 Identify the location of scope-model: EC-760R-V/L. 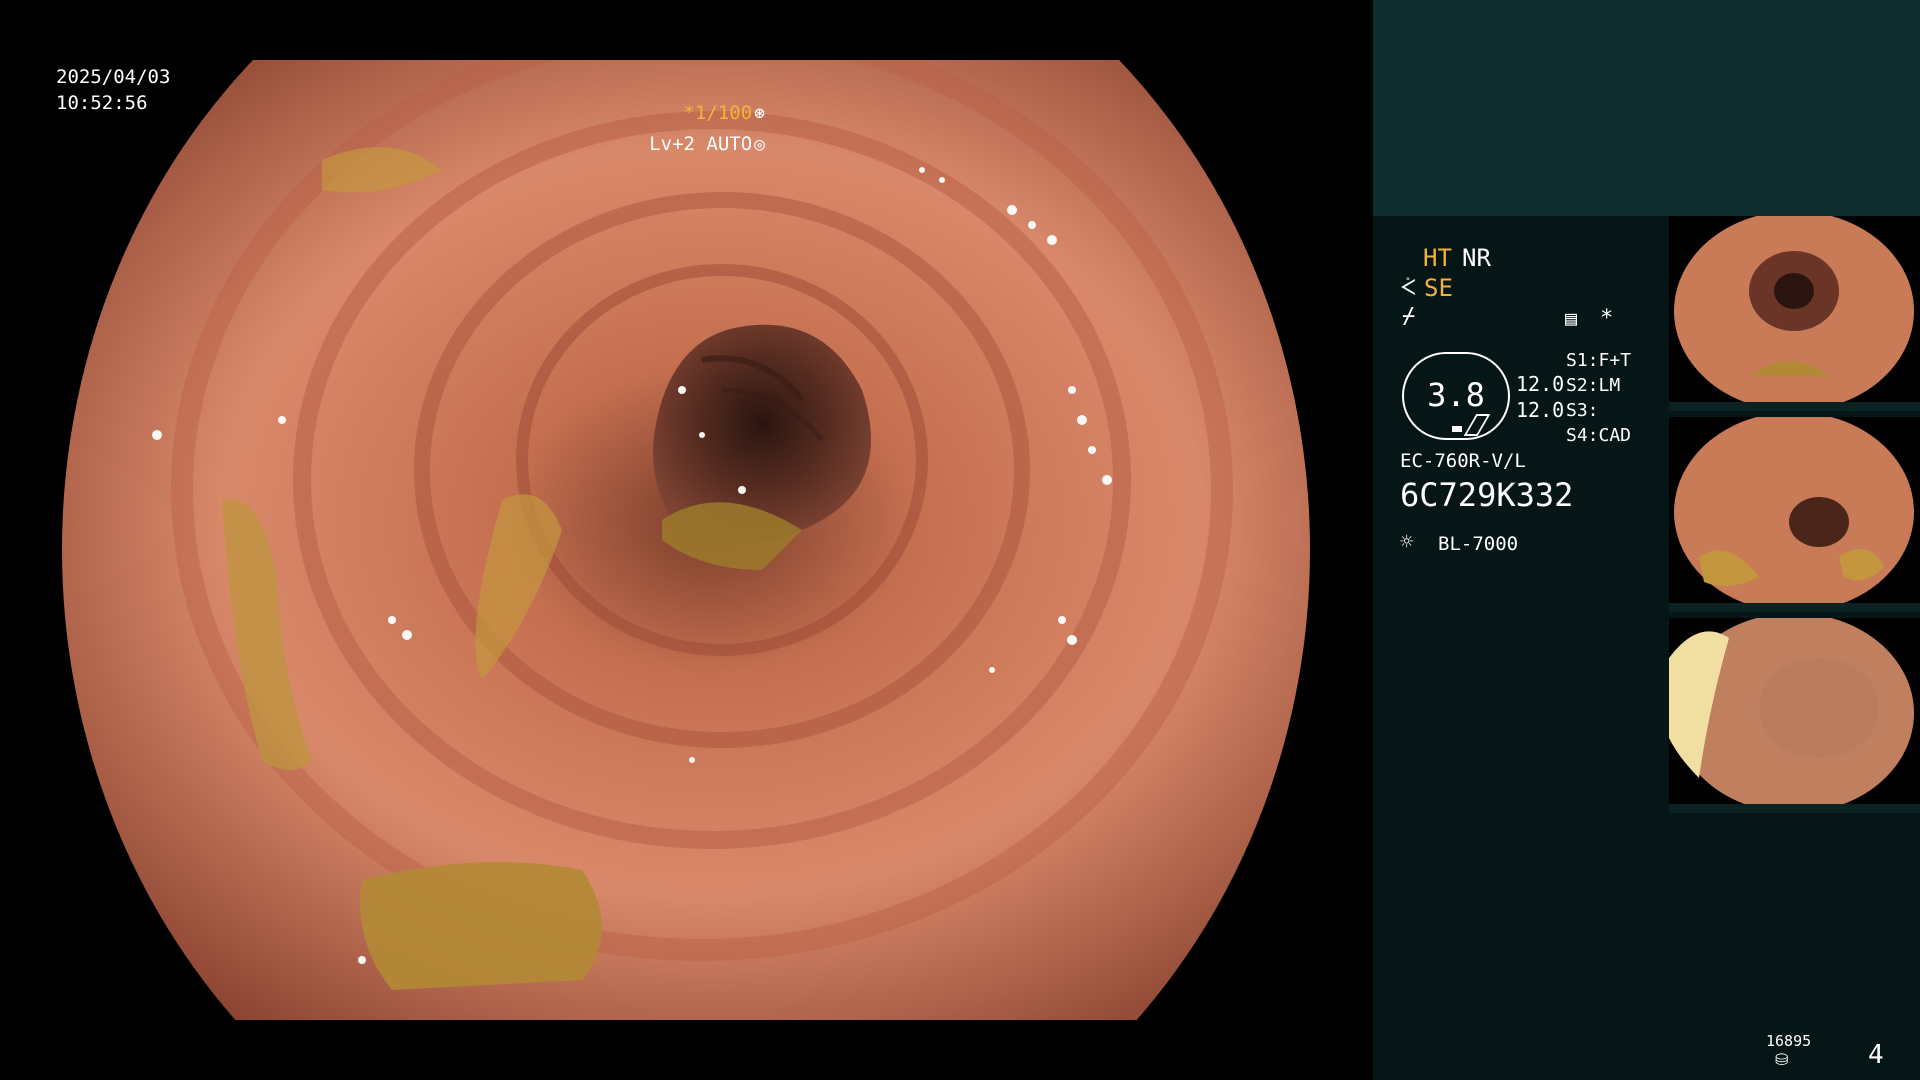
(1463, 461).